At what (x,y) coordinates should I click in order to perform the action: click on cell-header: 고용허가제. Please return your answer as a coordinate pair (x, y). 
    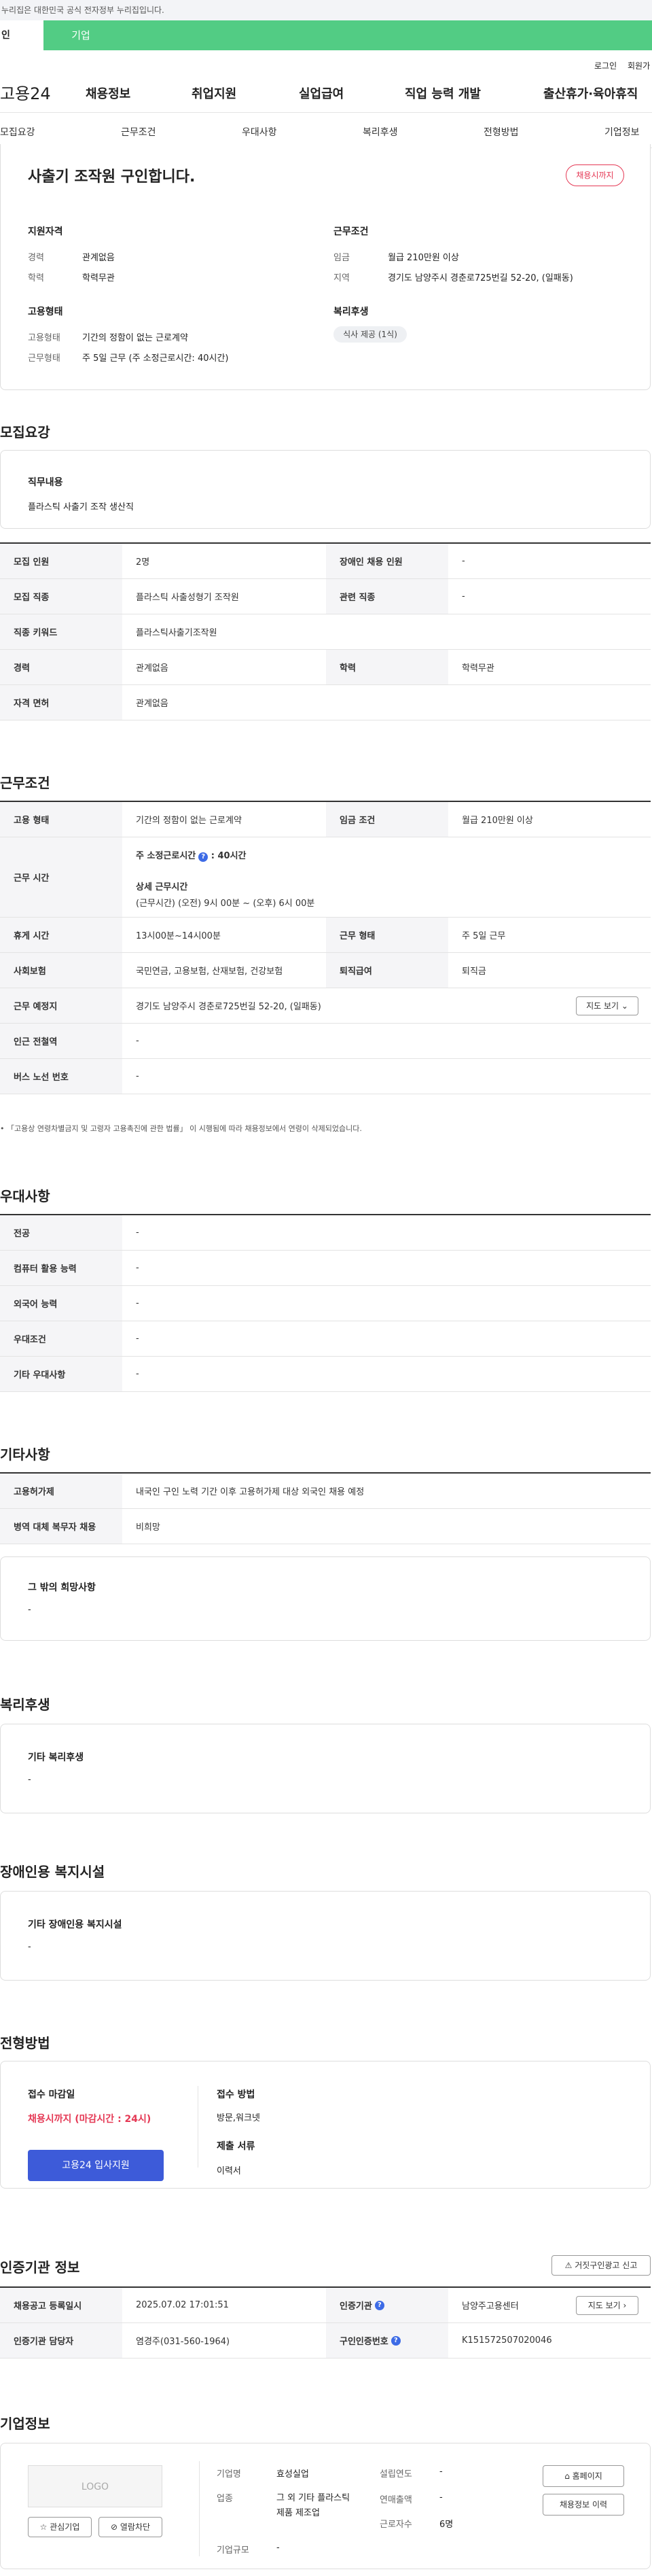
    Looking at the image, I should click on (61, 1491).